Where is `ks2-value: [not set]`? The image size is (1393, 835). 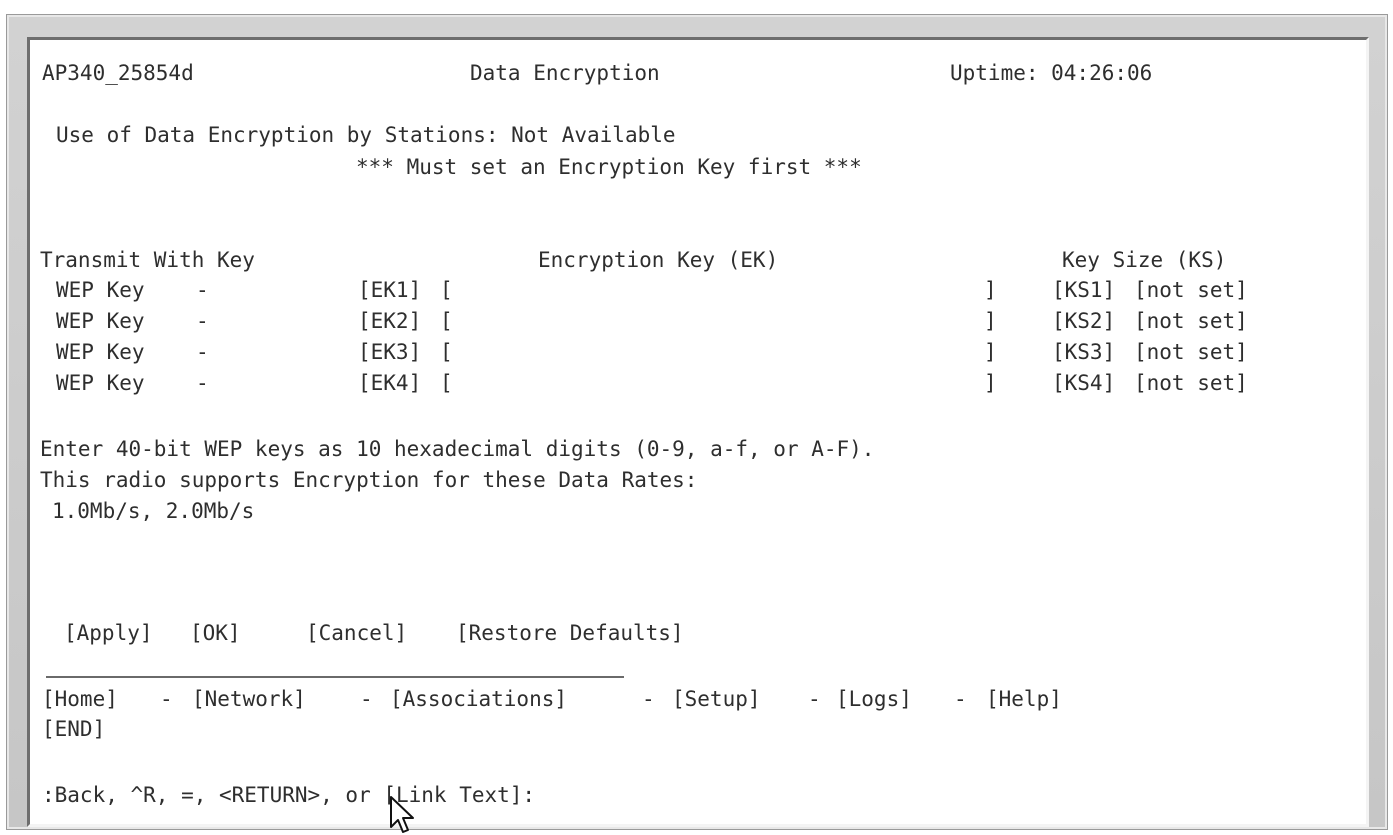
ks2-value: [not set] is located at coordinates (1191, 321).